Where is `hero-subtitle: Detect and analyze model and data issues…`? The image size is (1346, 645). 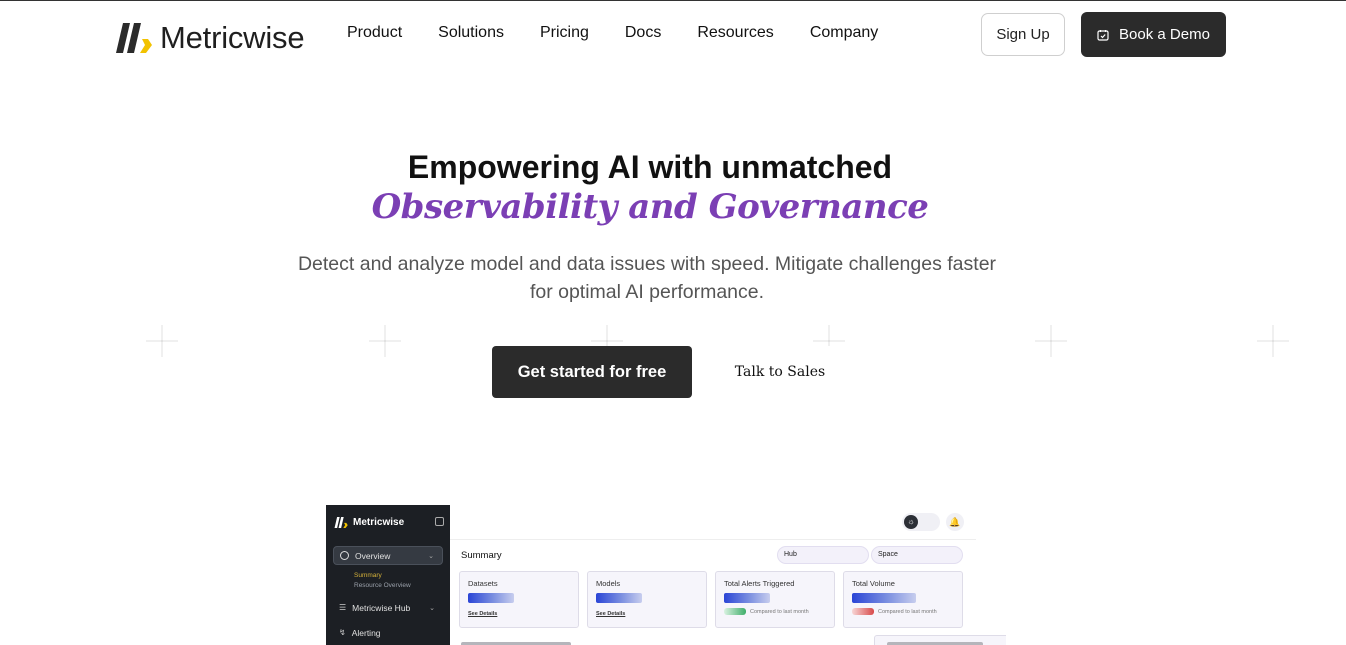
hero-subtitle: Detect and analyze model and data issues… is located at coordinates (647, 278).